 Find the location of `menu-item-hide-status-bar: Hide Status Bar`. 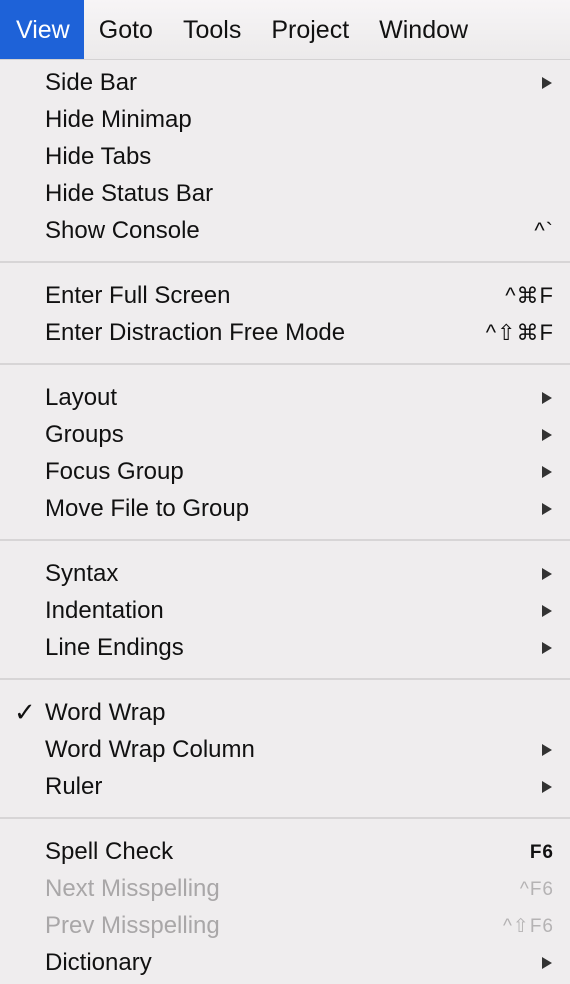

menu-item-hide-status-bar: Hide Status Bar is located at coordinates (285, 193).